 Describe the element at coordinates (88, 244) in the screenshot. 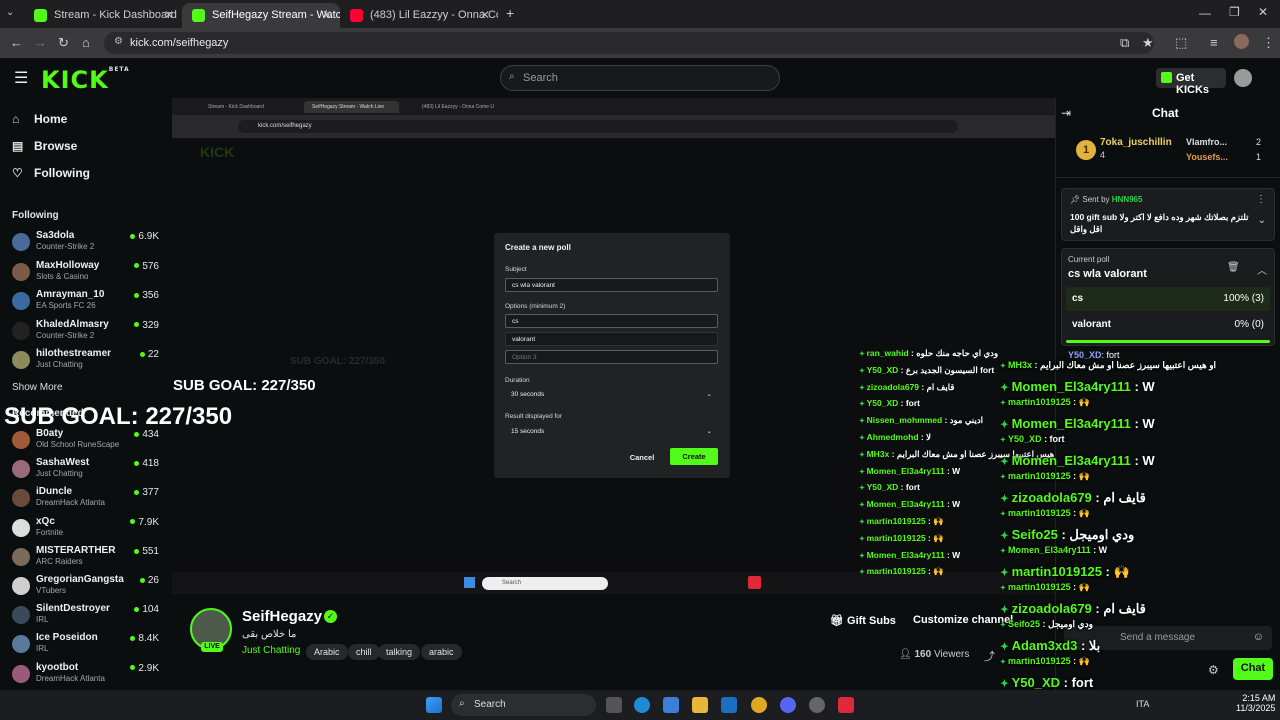

I see `sidebar-channel: Sa3dola Counter-Strike 2 6.9K` at that location.